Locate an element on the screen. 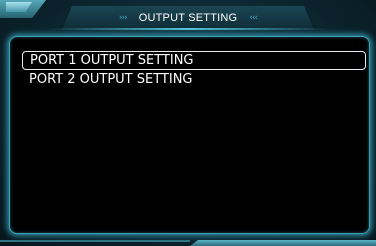  bottom-decoration is located at coordinates (283, 243).